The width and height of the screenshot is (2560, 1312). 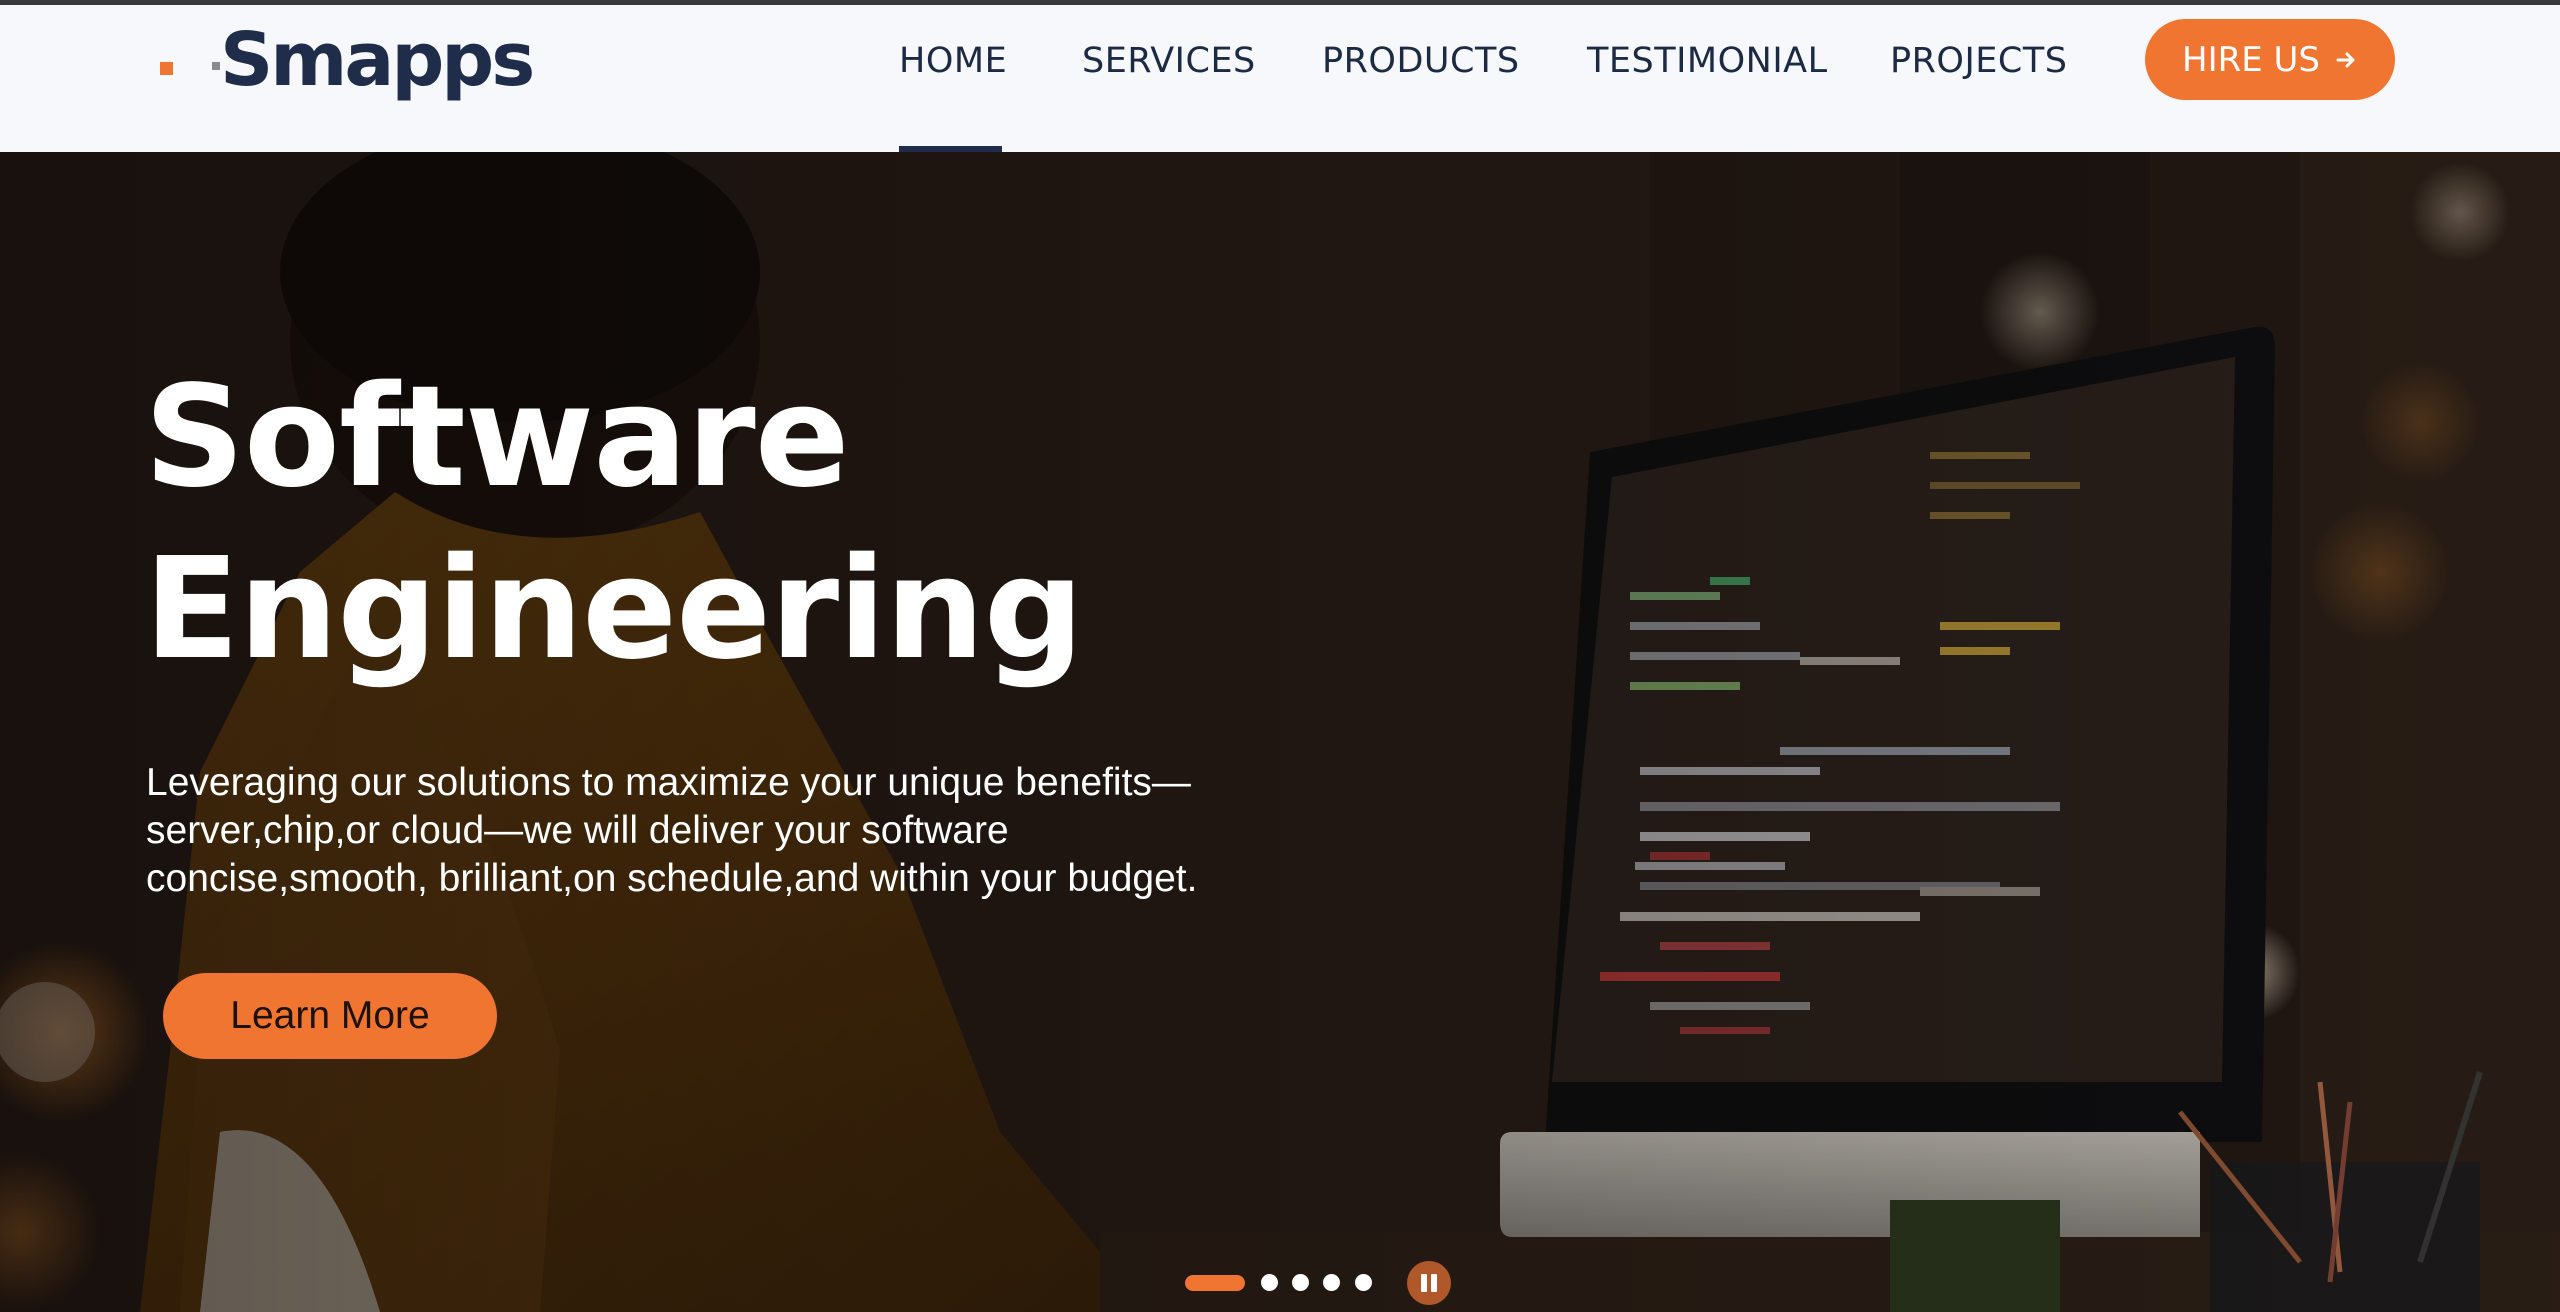 What do you see at coordinates (1421, 61) in the screenshot?
I see `nav-products: PRODUCTS` at bounding box center [1421, 61].